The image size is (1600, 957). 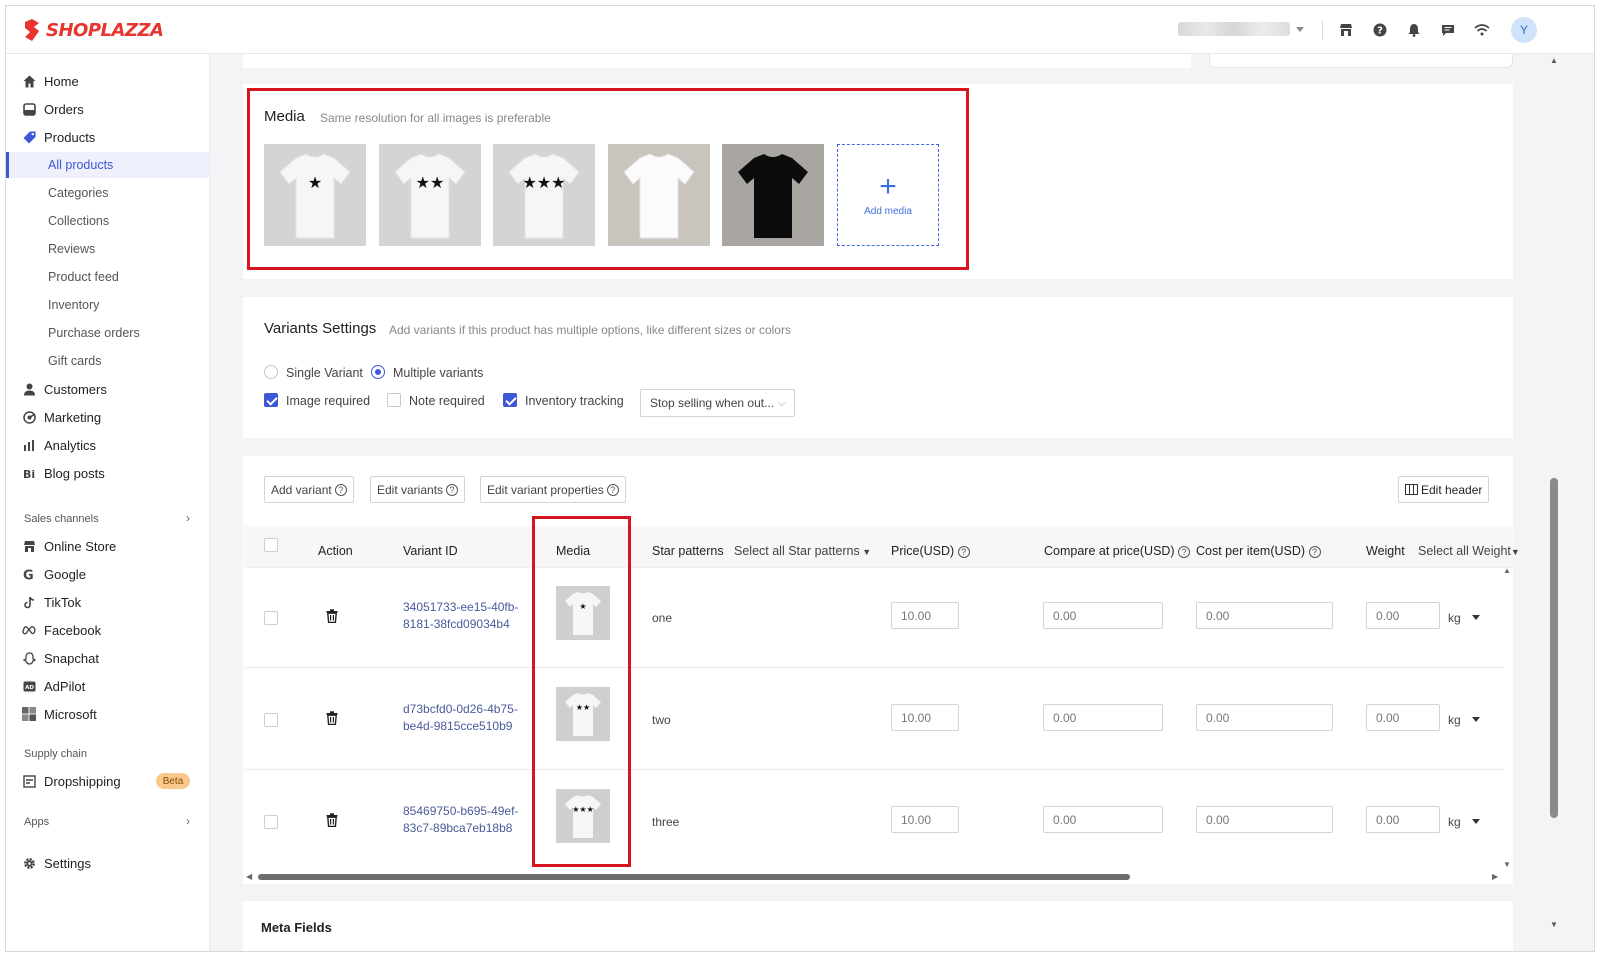 What do you see at coordinates (717, 403) in the screenshot?
I see `stop-selling-select: Stop selling when out... ⌵` at bounding box center [717, 403].